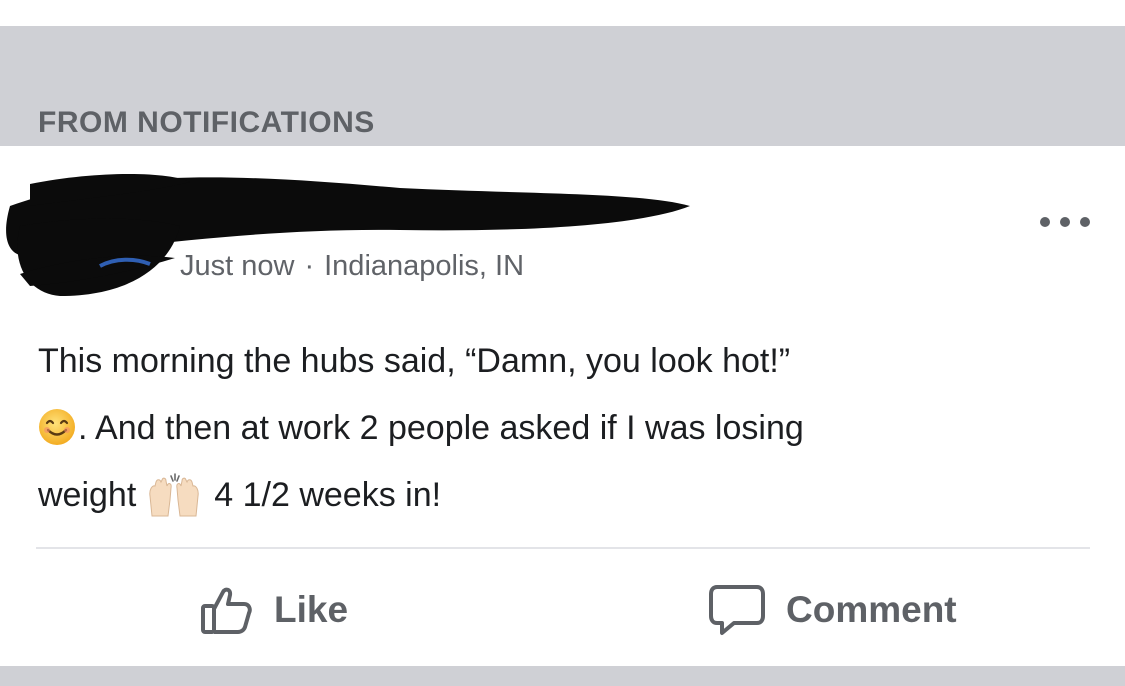 This screenshot has height=686, width=1125. What do you see at coordinates (424, 266) in the screenshot?
I see `post-location: Indianapolis, IN` at bounding box center [424, 266].